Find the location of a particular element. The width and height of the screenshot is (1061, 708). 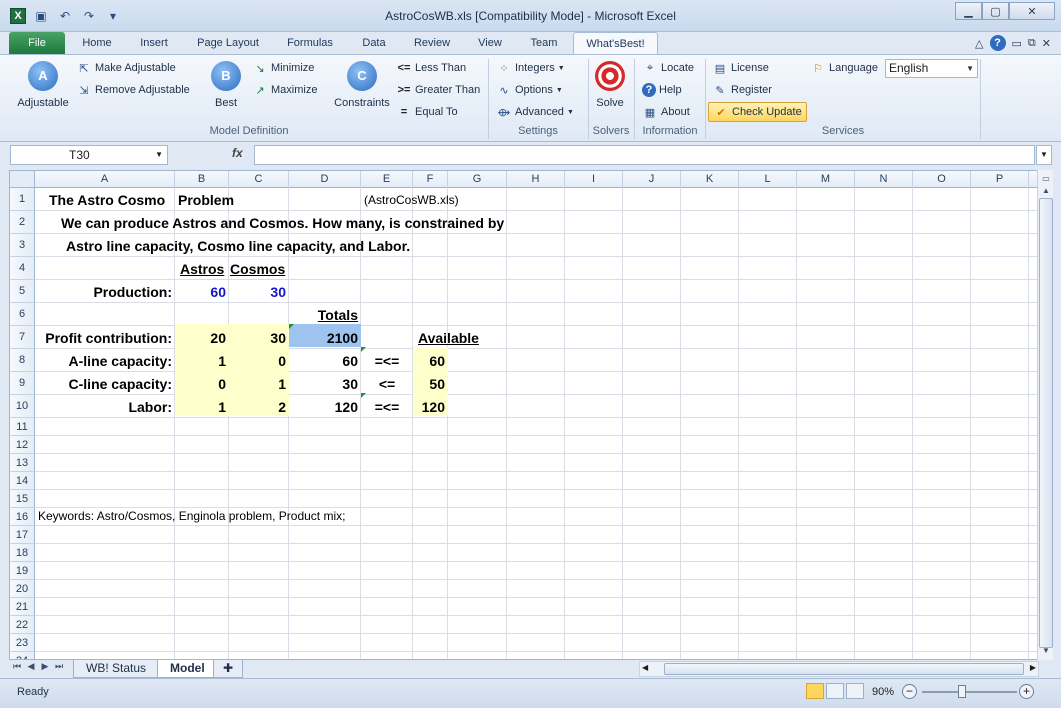

row-header-22: 22 is located at coordinates (22, 625).